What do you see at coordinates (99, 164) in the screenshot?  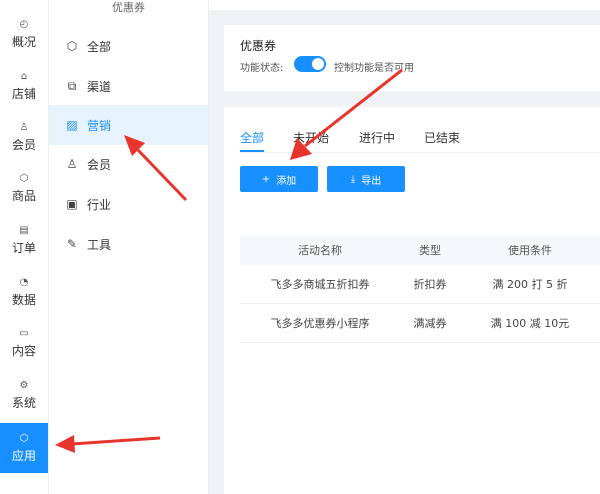 I see `submenu-item-label: 会员` at bounding box center [99, 164].